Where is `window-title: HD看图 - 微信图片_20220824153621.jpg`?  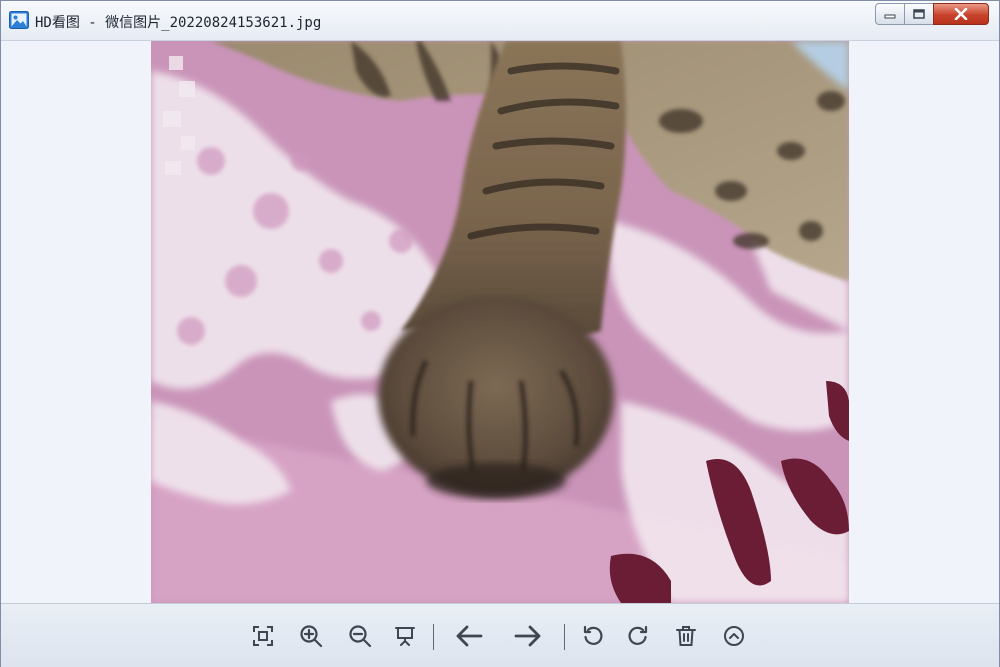
window-title: HD看图 - 微信图片_20220824153621.jpg is located at coordinates (178, 23).